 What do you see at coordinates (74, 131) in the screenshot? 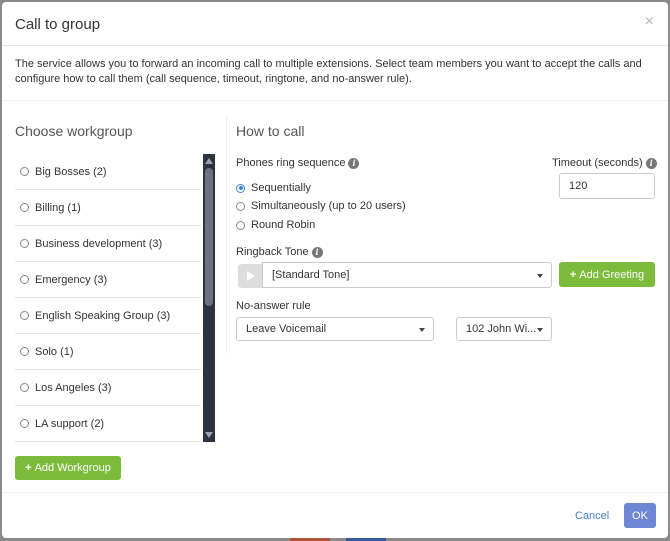
I see `choose-workgroup-heading: Choose workgroup` at bounding box center [74, 131].